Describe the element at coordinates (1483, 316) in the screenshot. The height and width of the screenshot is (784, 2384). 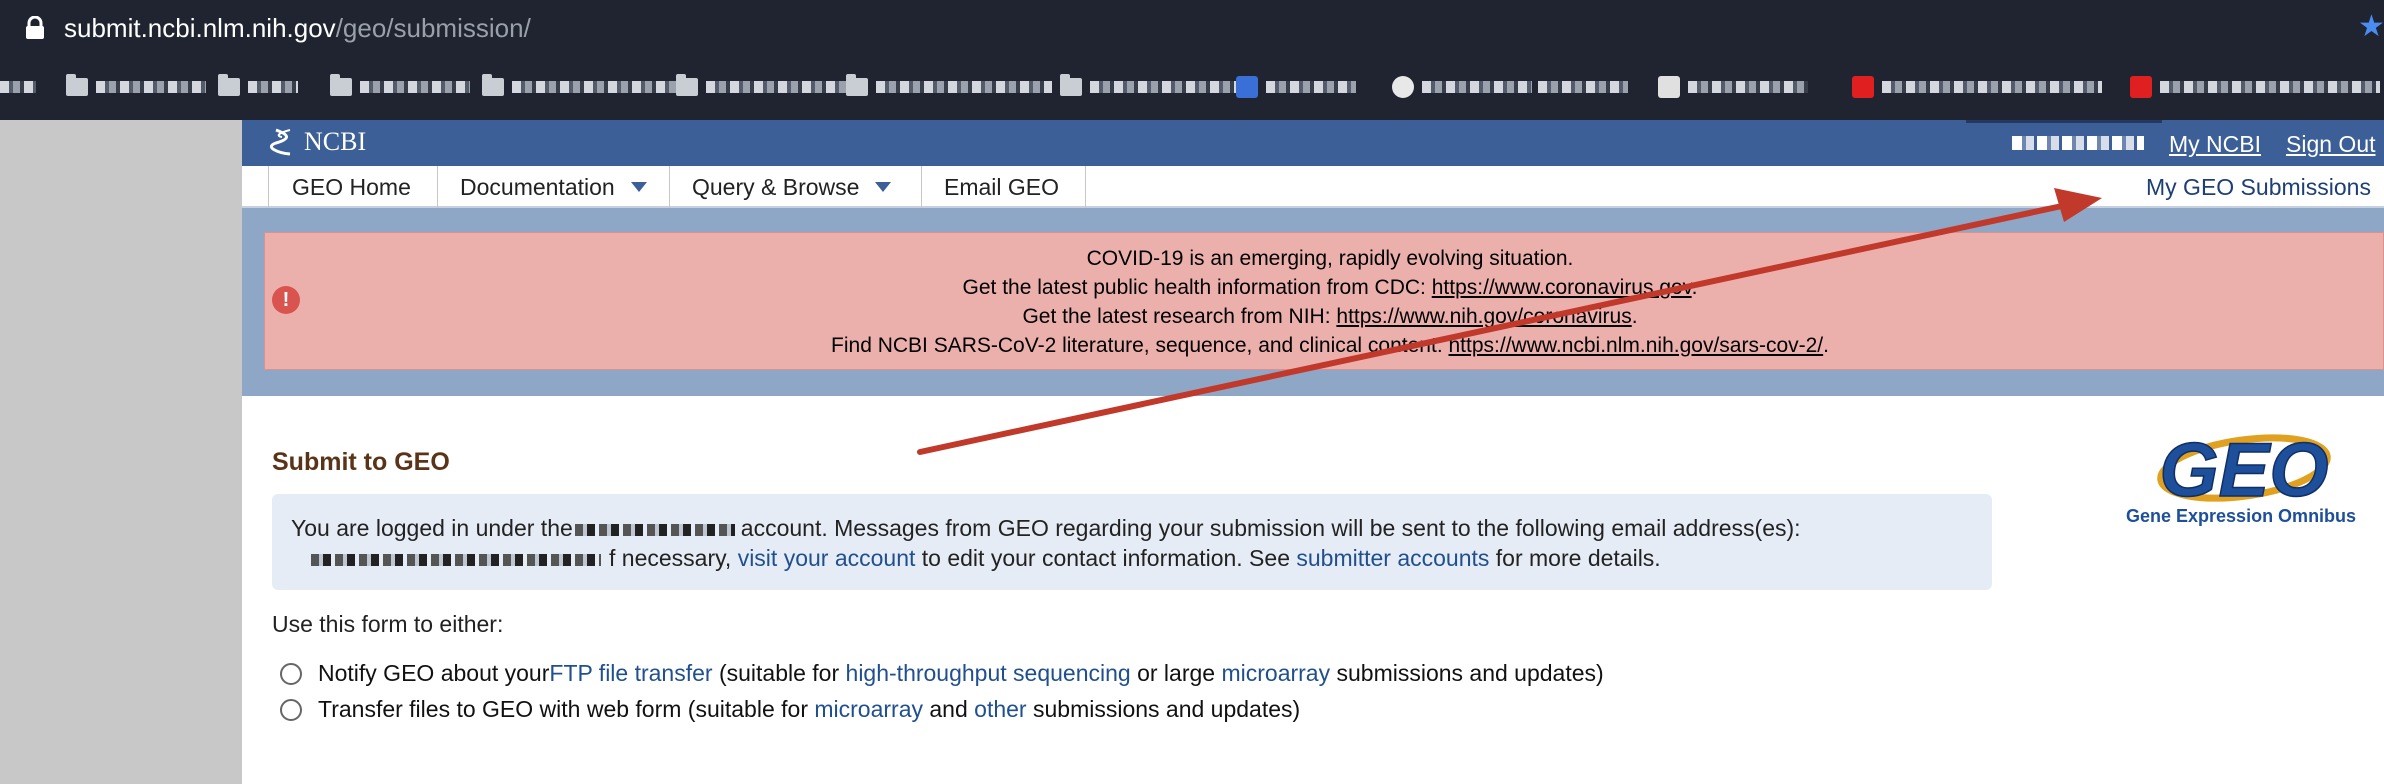
I see `nih-link: https://www.nih.gov/coronavirus` at that location.